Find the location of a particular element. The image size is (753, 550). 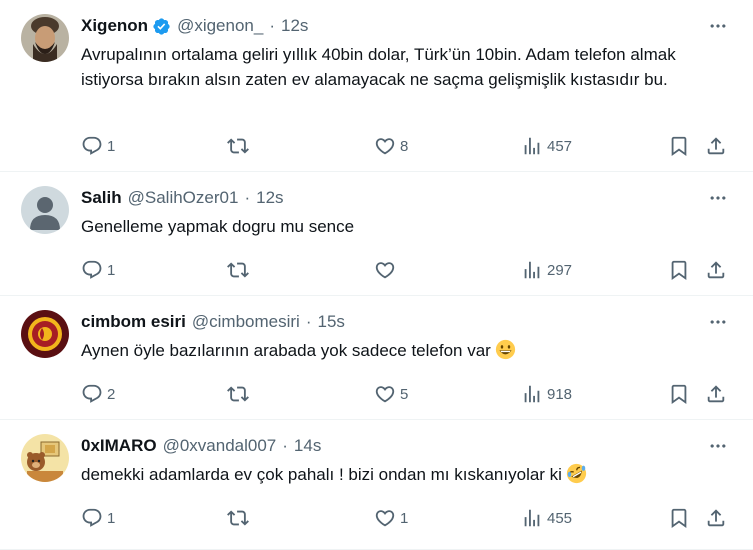

reply-button: 2 is located at coordinates (98, 394).